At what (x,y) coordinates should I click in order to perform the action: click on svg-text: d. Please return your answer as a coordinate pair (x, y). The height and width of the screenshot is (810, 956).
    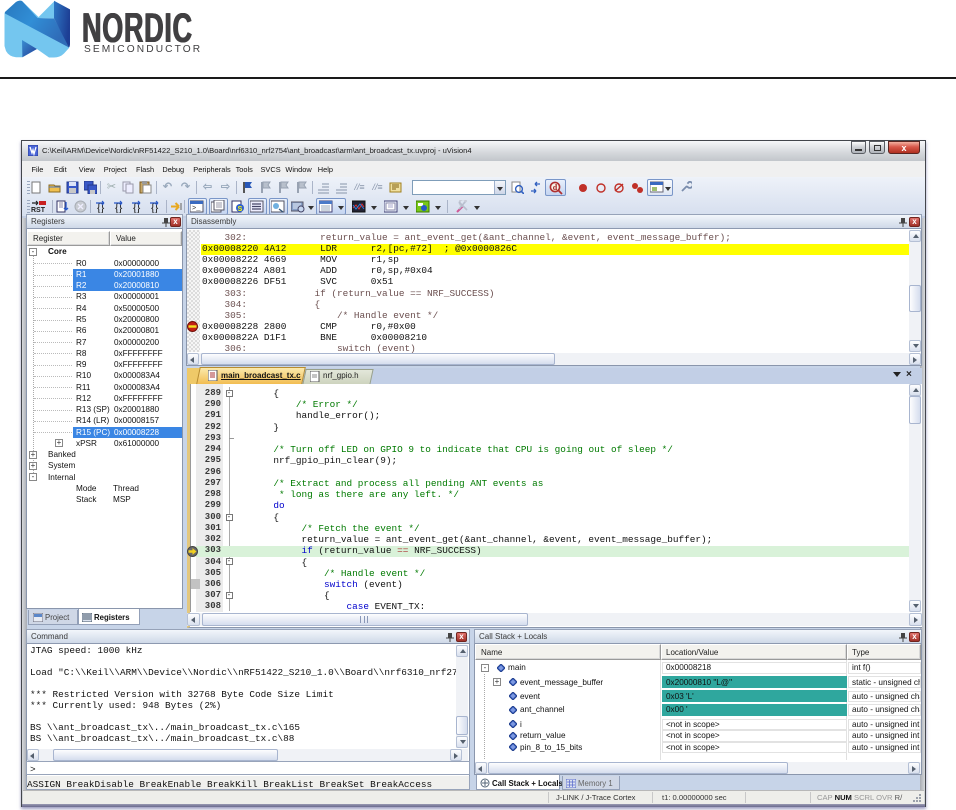
    Looking at the image, I should click on (555, 187).